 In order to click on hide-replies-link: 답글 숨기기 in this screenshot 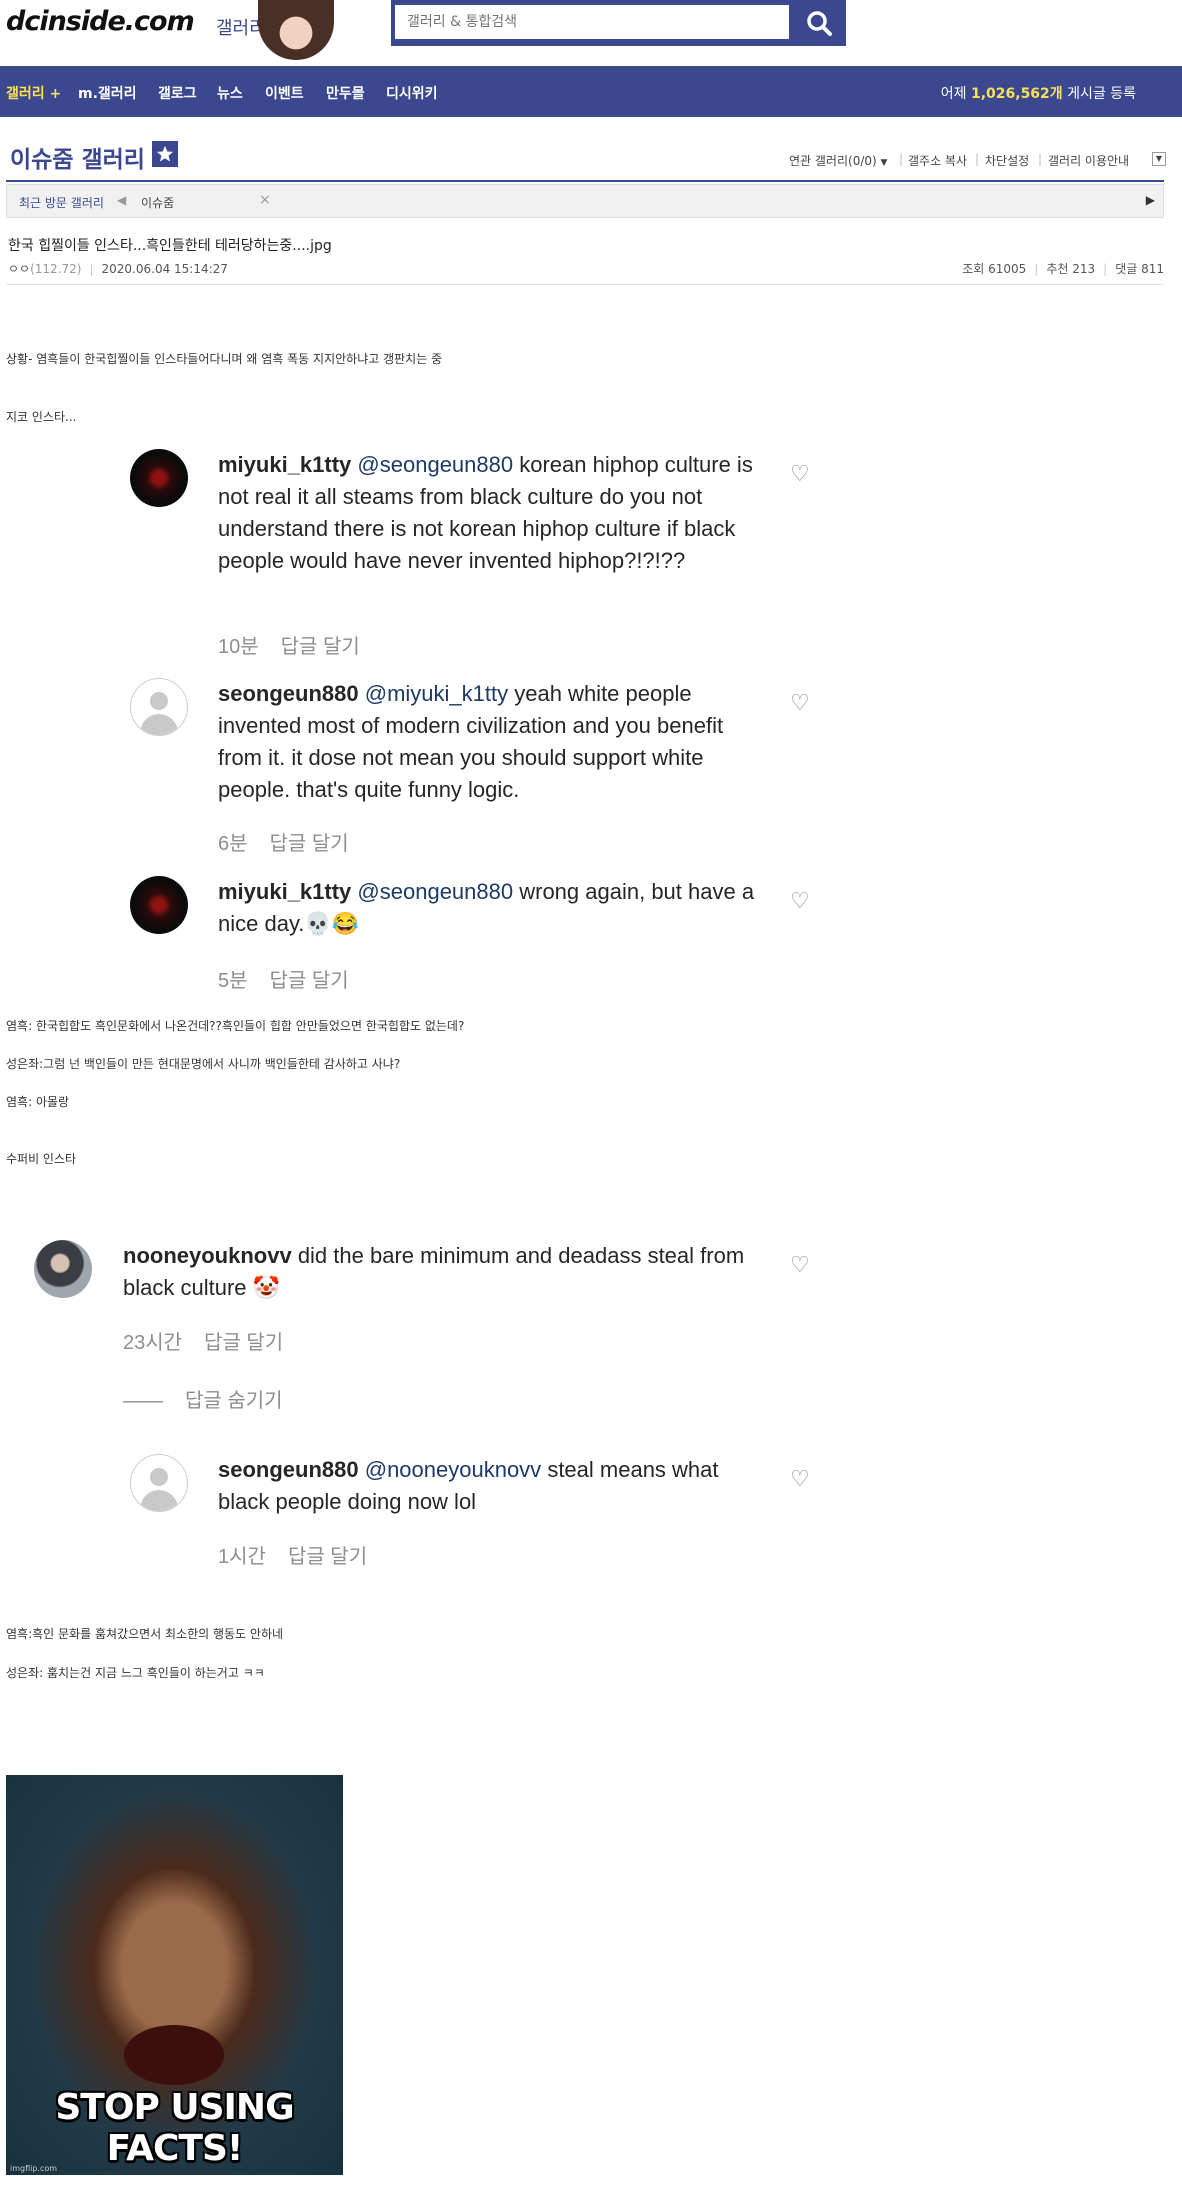, I will do `click(234, 1401)`.